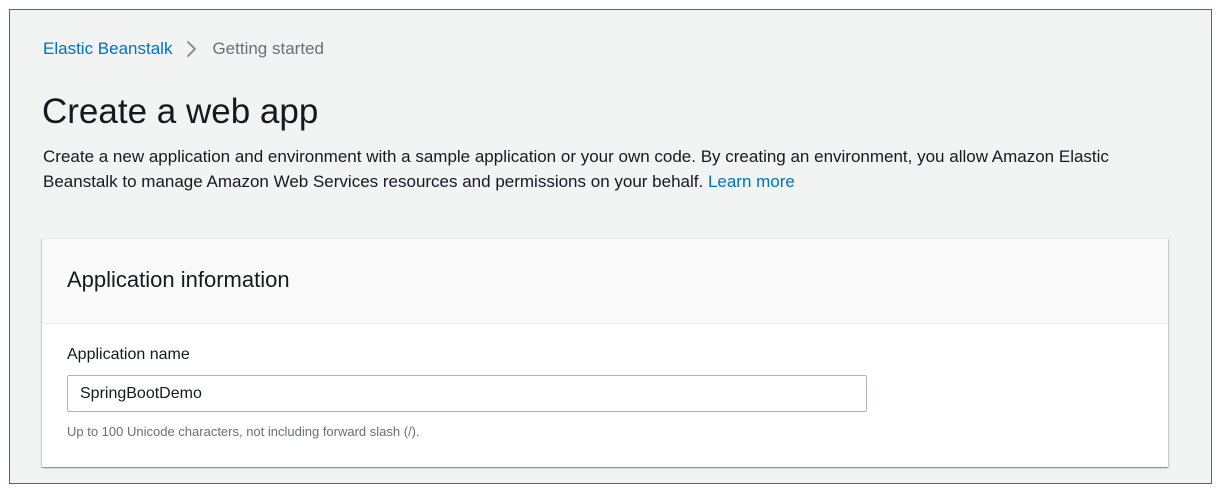  What do you see at coordinates (180, 111) in the screenshot?
I see `page-title: Create a web app` at bounding box center [180, 111].